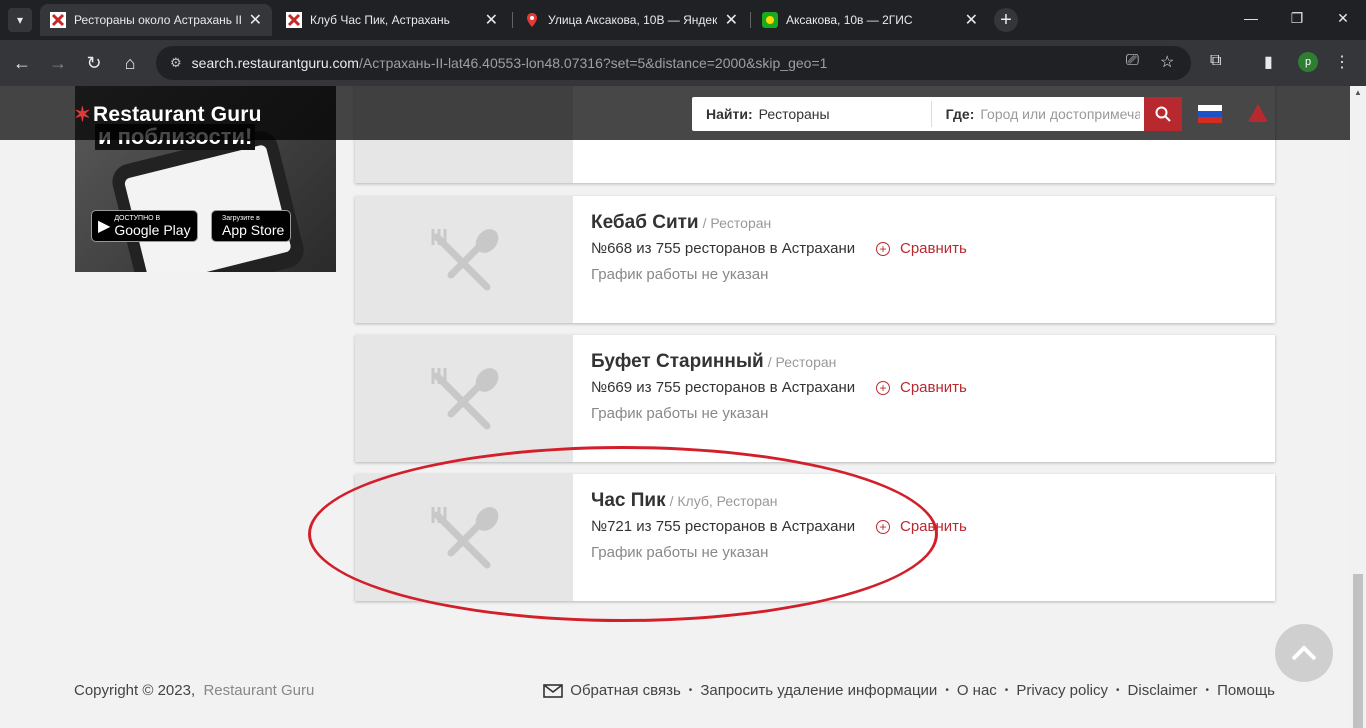 Image resolution: width=1366 pixels, height=728 pixels. I want to click on about-link: О нас, so click(977, 690).